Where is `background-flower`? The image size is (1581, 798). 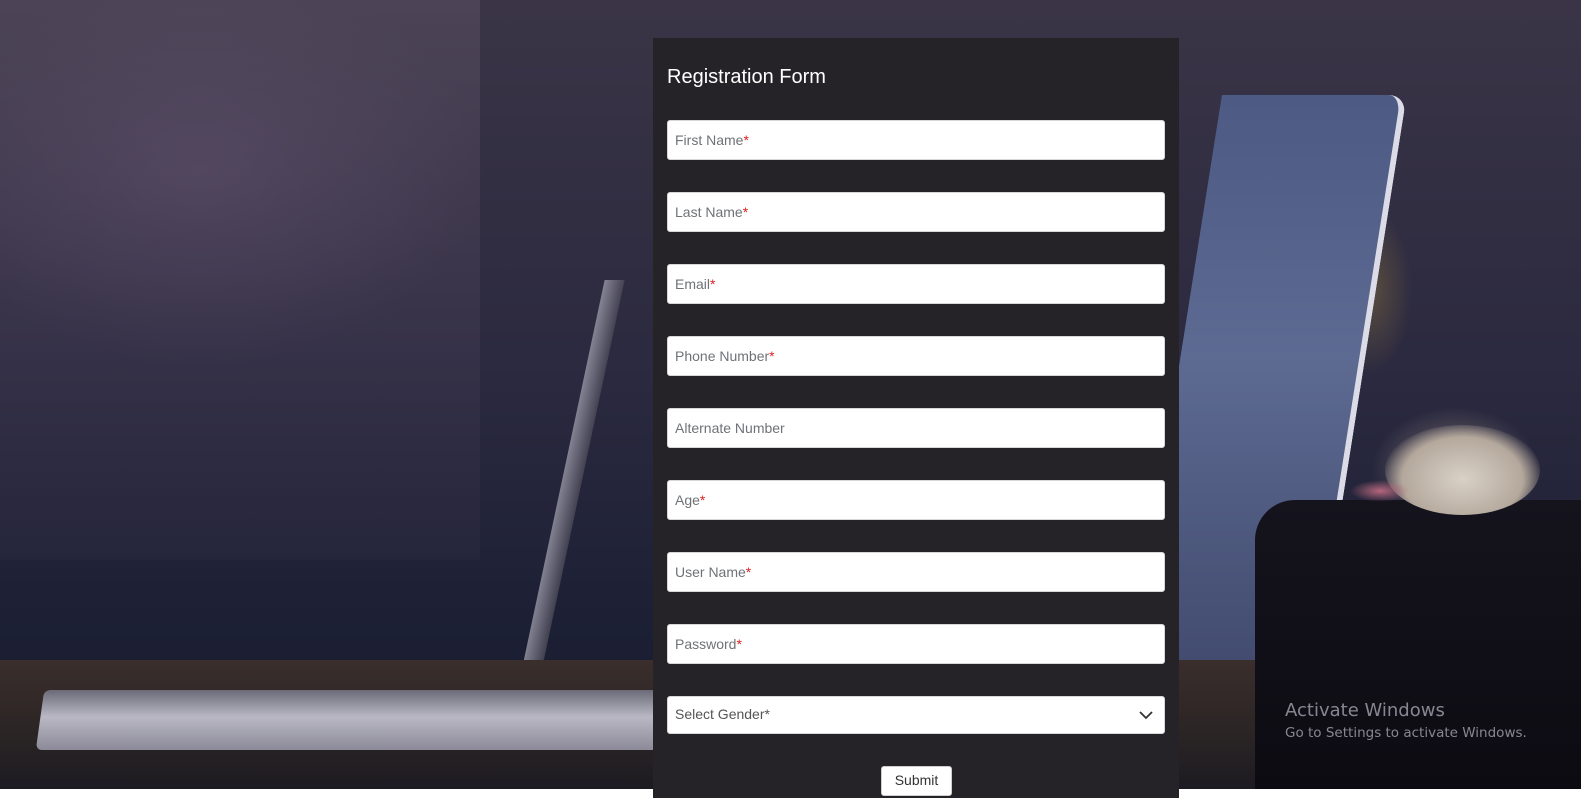
background-flower is located at coordinates (1380, 491).